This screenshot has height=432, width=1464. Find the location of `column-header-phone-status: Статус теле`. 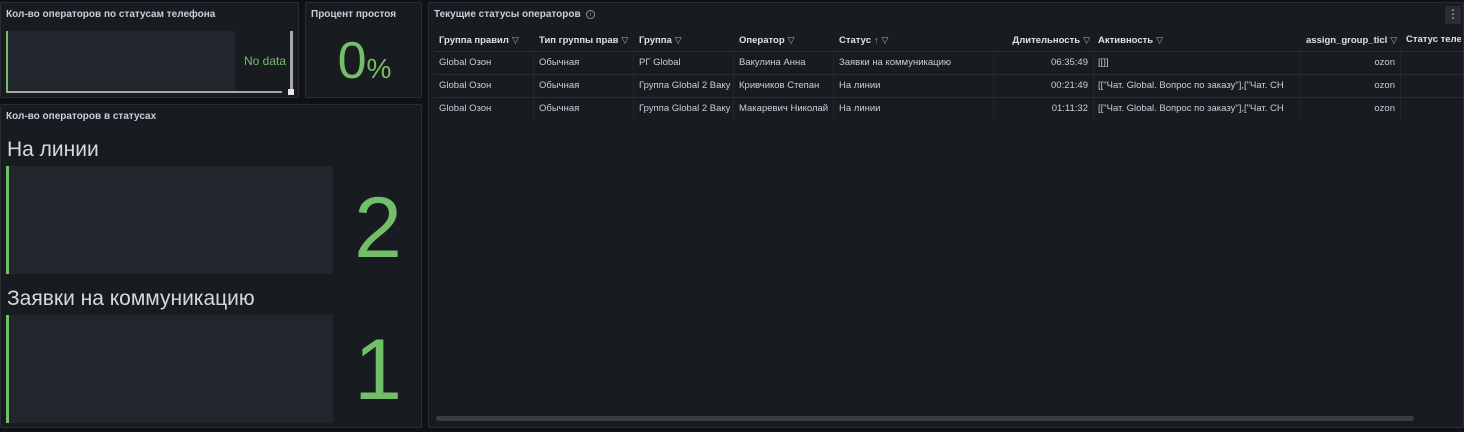

column-header-phone-status: Статус теле is located at coordinates (1431, 40).